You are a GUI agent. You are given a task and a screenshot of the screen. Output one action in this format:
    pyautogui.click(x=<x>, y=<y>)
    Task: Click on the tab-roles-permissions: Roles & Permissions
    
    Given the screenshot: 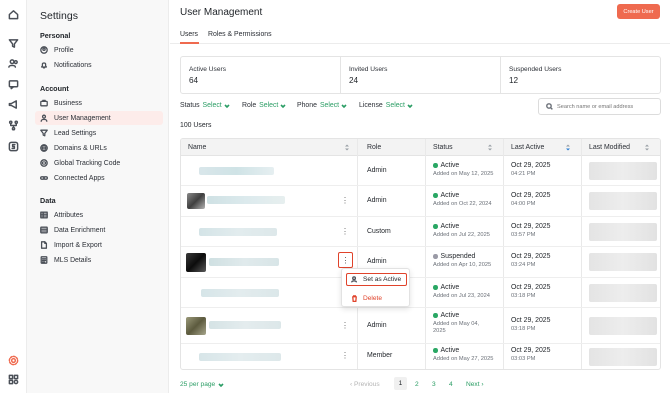 What is the action you would take?
    pyautogui.click(x=240, y=34)
    